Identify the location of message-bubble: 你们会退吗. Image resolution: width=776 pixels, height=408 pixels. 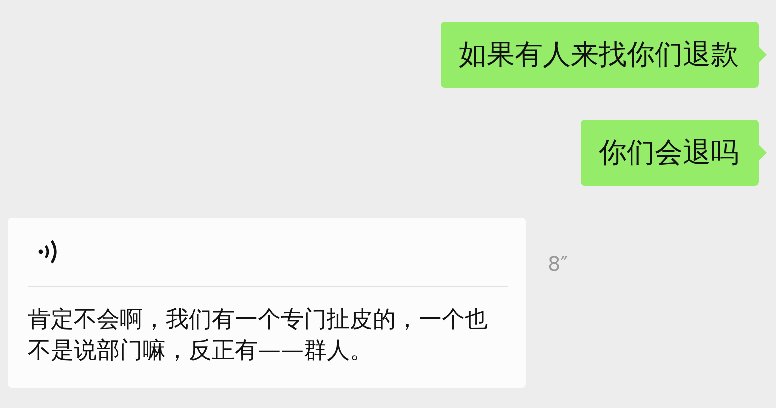
(670, 153).